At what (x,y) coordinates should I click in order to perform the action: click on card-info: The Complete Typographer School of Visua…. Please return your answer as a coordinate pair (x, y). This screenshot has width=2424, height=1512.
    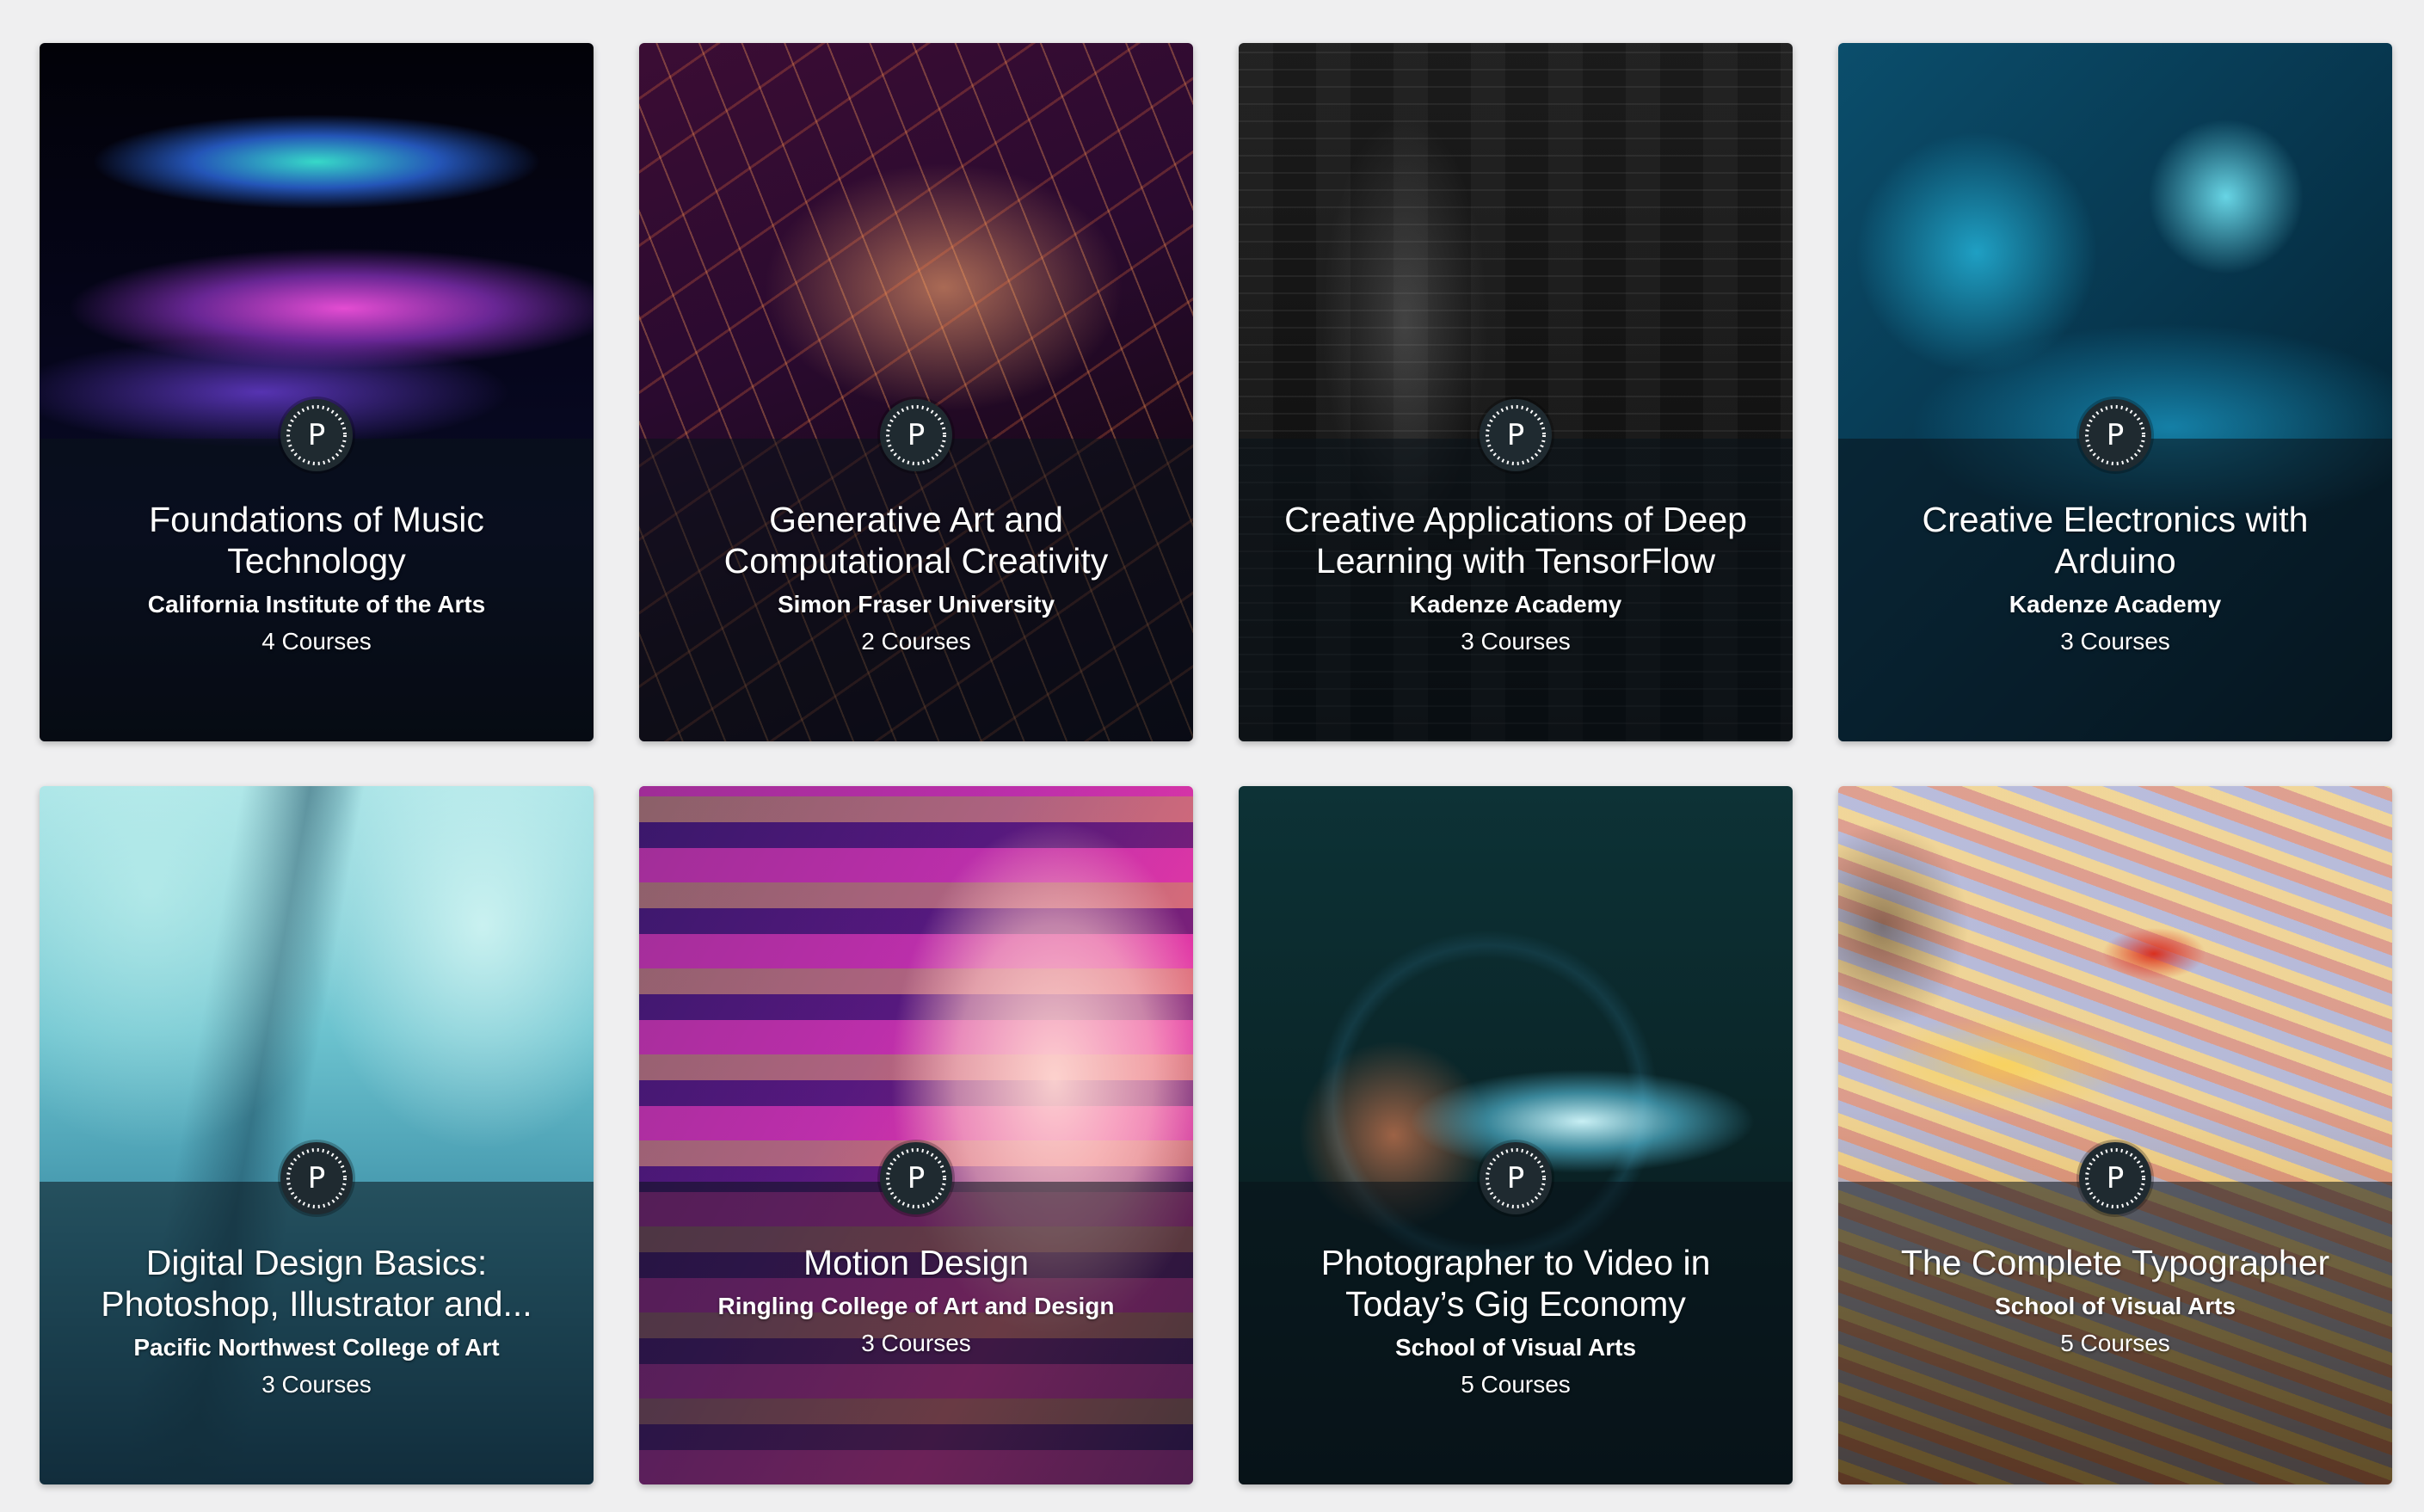
    Looking at the image, I should click on (2115, 1302).